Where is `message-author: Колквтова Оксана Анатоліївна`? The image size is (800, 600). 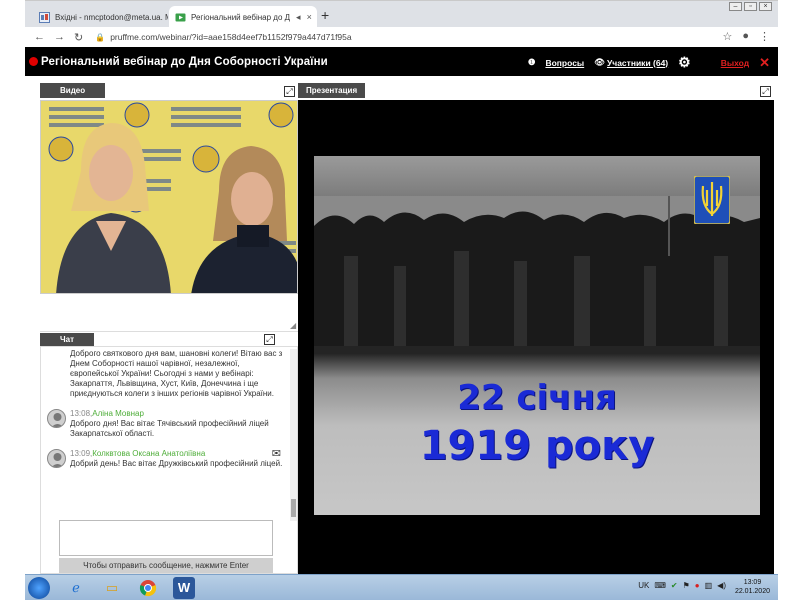
message-author: Колквтова Оксана Анатоліївна is located at coordinates (148, 453).